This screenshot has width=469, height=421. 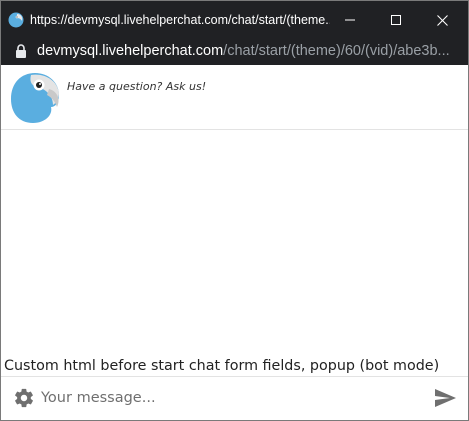 I want to click on minimize-button, so click(x=350, y=20).